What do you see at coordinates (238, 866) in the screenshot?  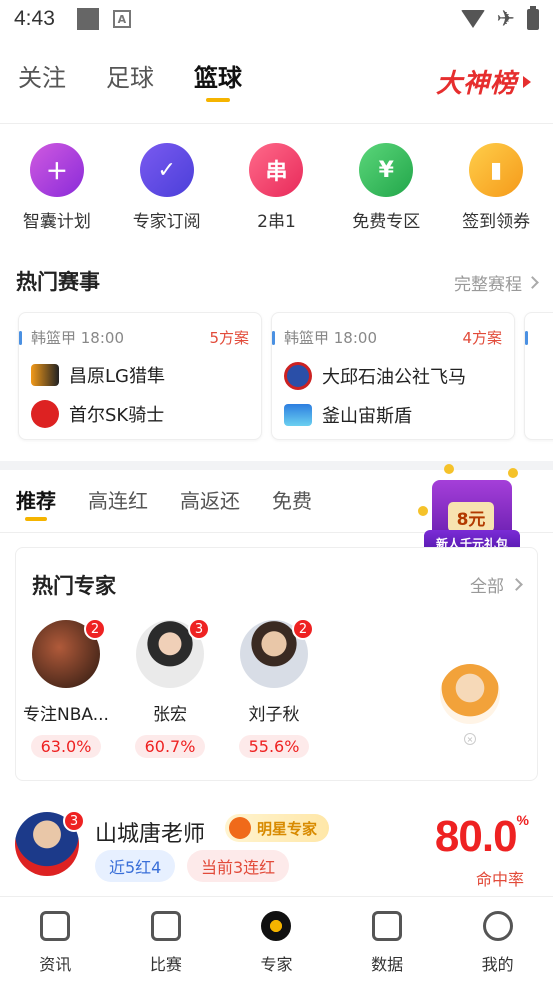 I see `streak-chip: 当前3连红` at bounding box center [238, 866].